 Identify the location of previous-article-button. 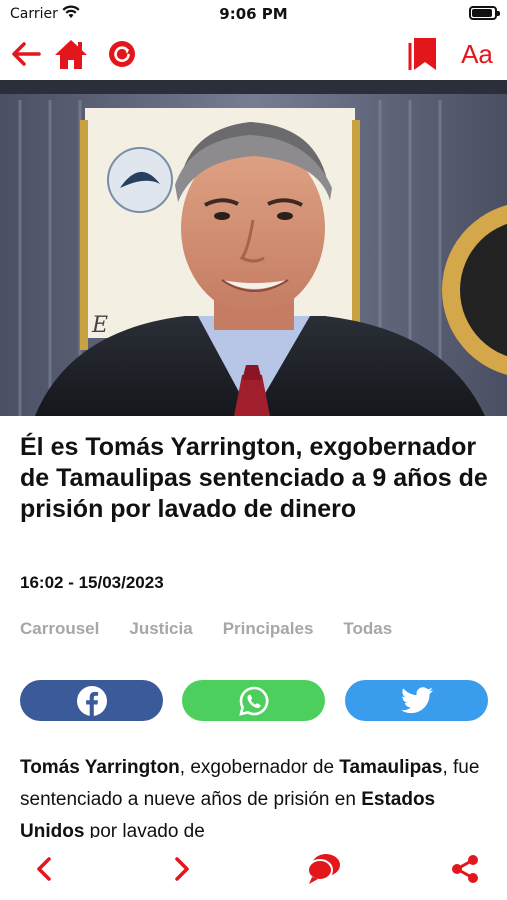
(44, 869).